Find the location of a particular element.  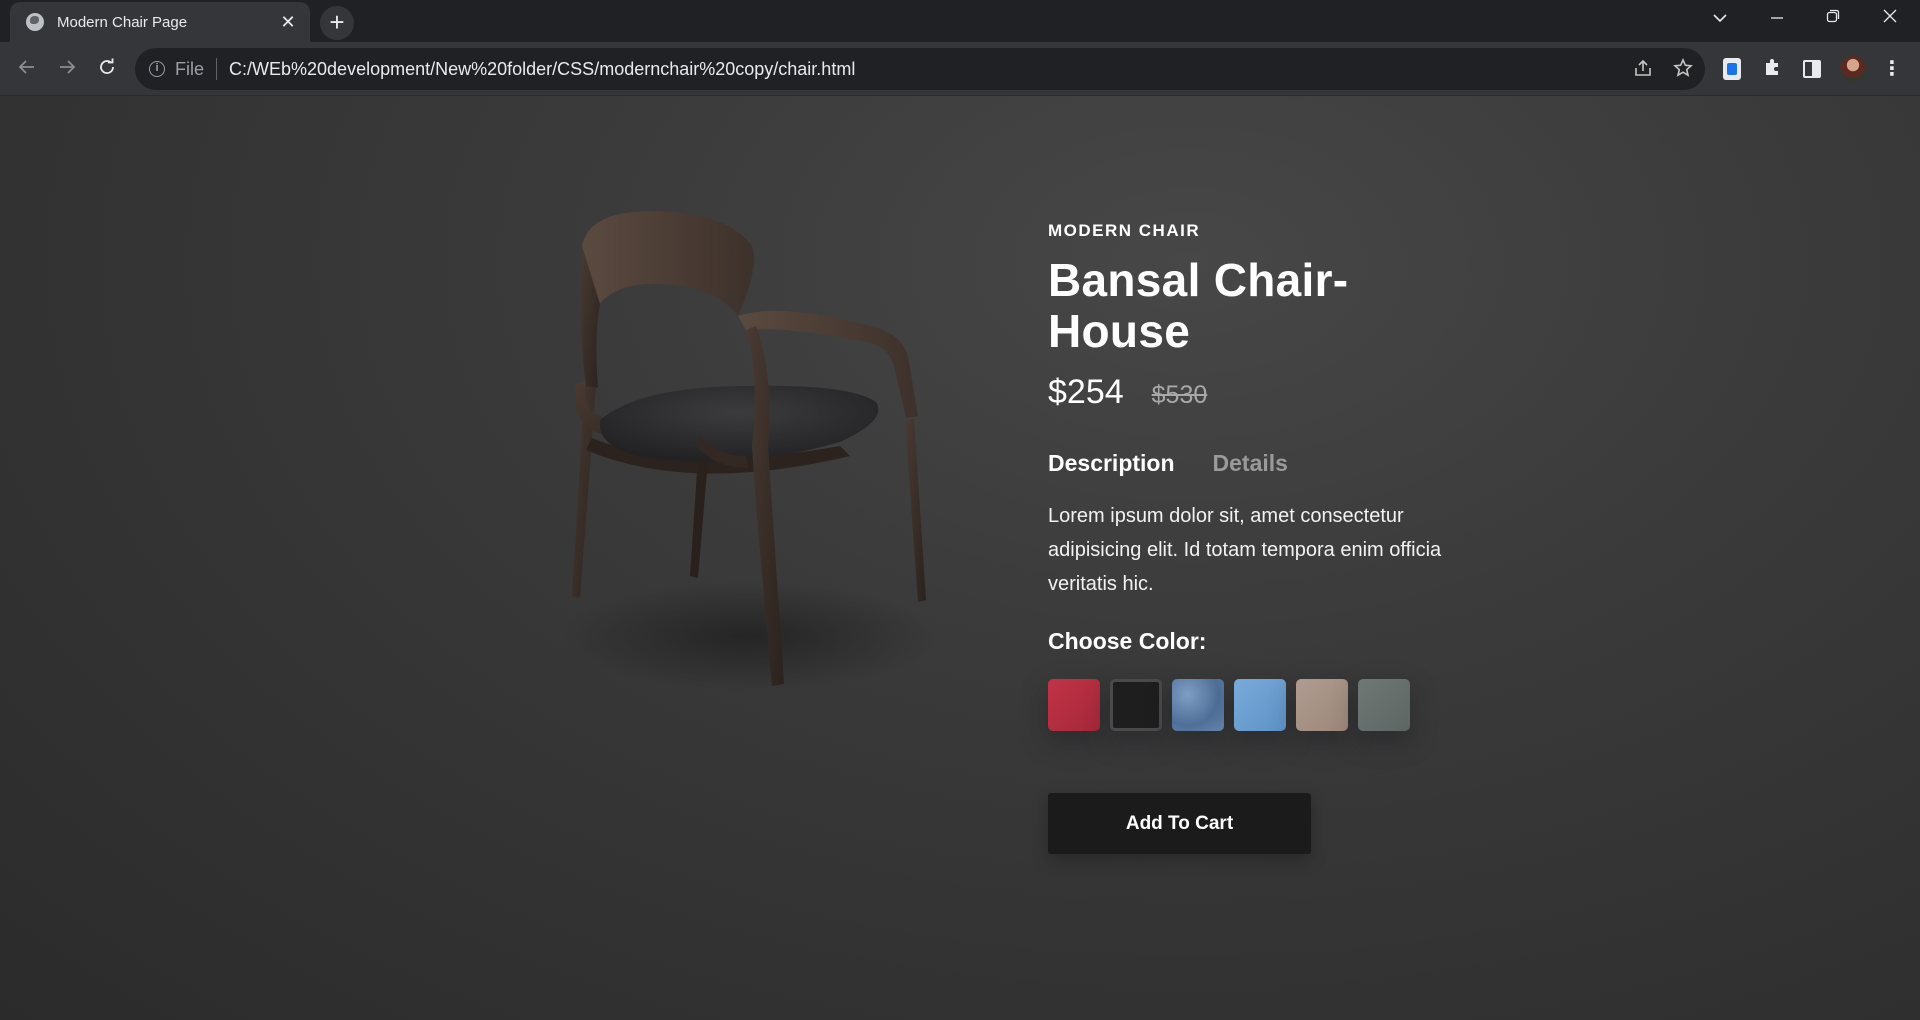

browser-tab: Modern Chair Page ✕ is located at coordinates (160, 22).